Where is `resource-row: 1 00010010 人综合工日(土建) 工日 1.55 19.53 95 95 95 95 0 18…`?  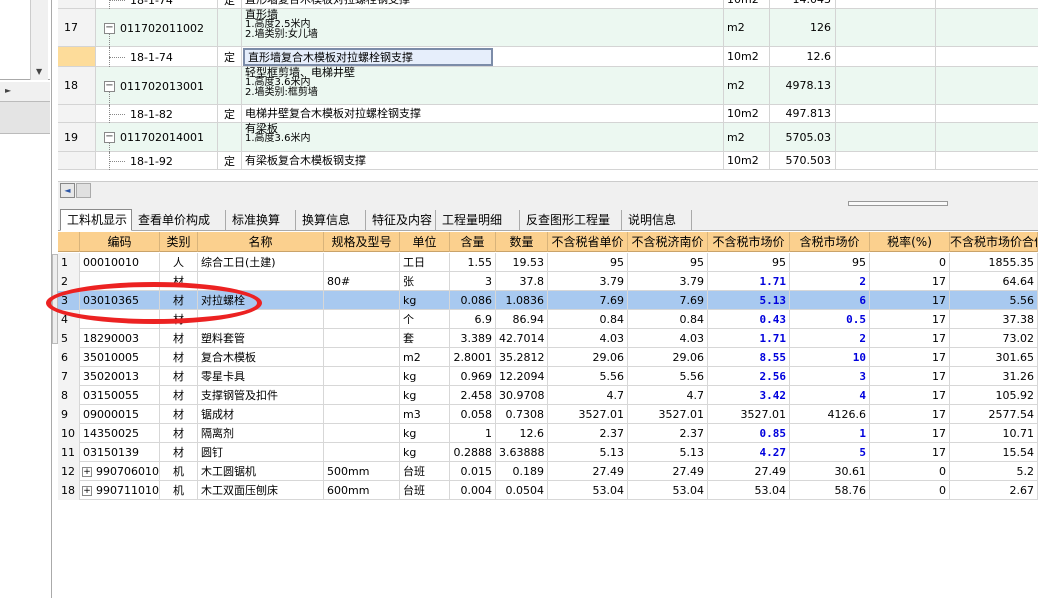
resource-row: 1 00010010 人综合工日(土建) 工日 1.55 19.53 95 95 95 95 0 18… is located at coordinates (548, 262).